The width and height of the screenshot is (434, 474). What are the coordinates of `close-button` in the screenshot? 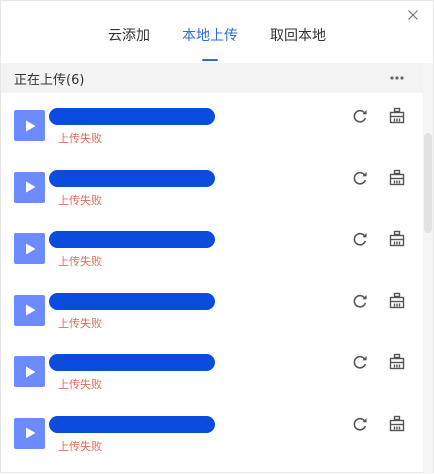 It's located at (413, 15).